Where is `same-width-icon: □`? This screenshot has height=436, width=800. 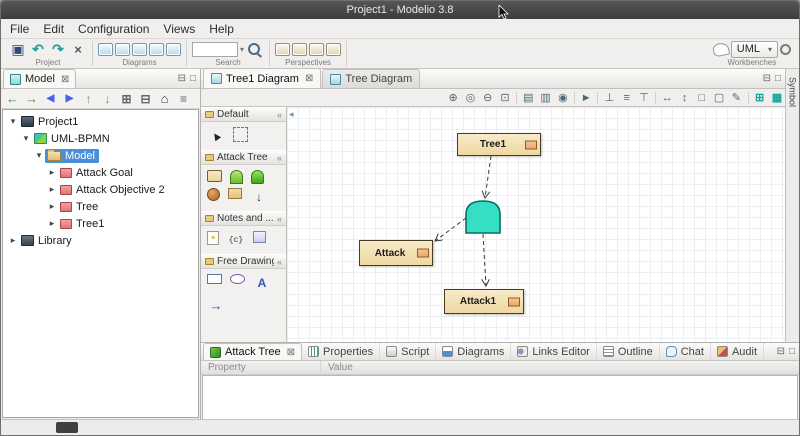
same-width-icon: □ is located at coordinates (702, 97).